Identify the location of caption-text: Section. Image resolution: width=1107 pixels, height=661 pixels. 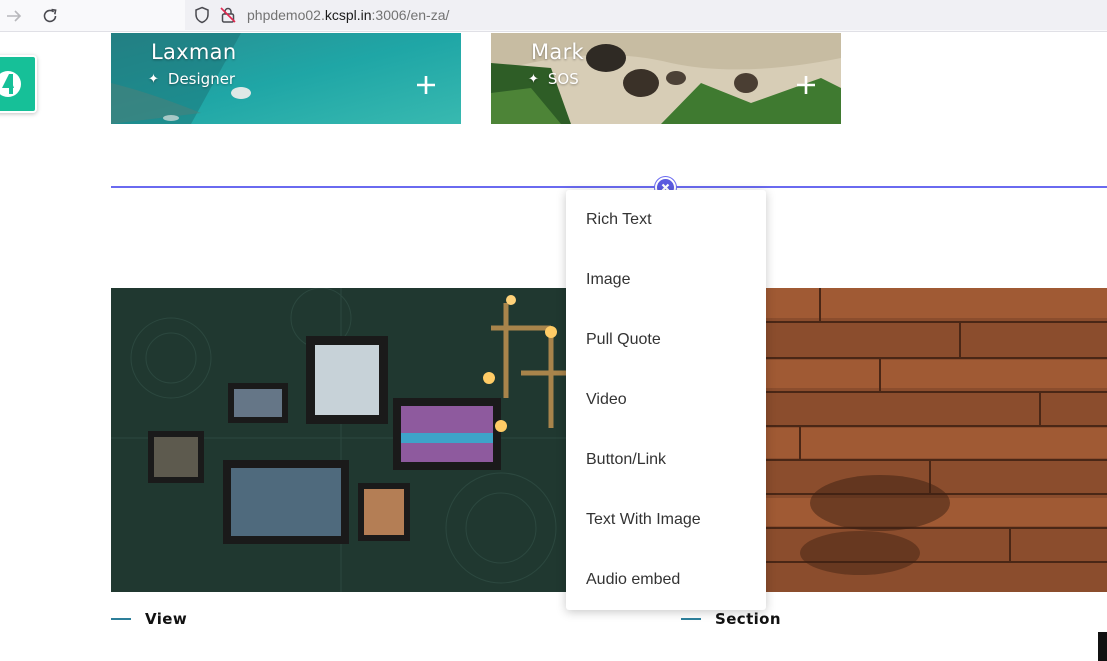
(748, 619).